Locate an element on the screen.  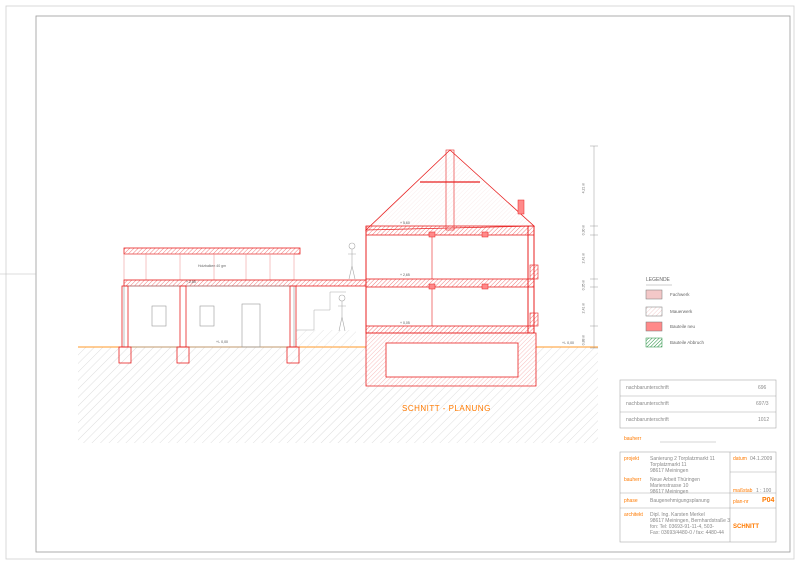
bauherr-label: bauherr is located at coordinates (633, 439).